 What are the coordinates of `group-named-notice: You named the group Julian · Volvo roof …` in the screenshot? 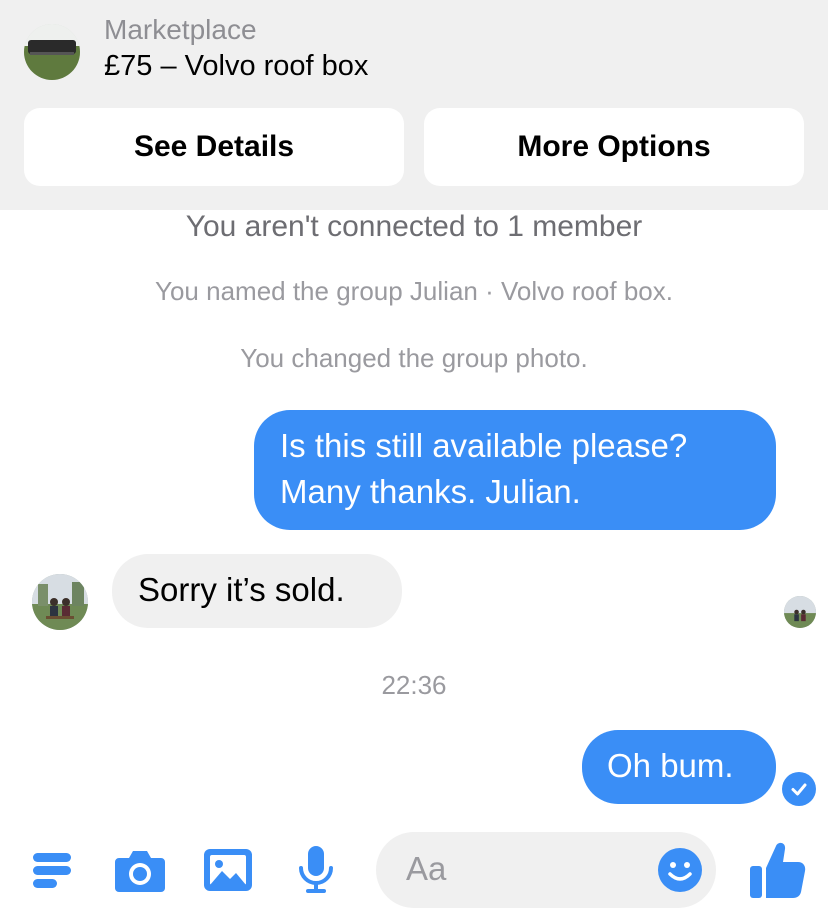 It's located at (414, 291).